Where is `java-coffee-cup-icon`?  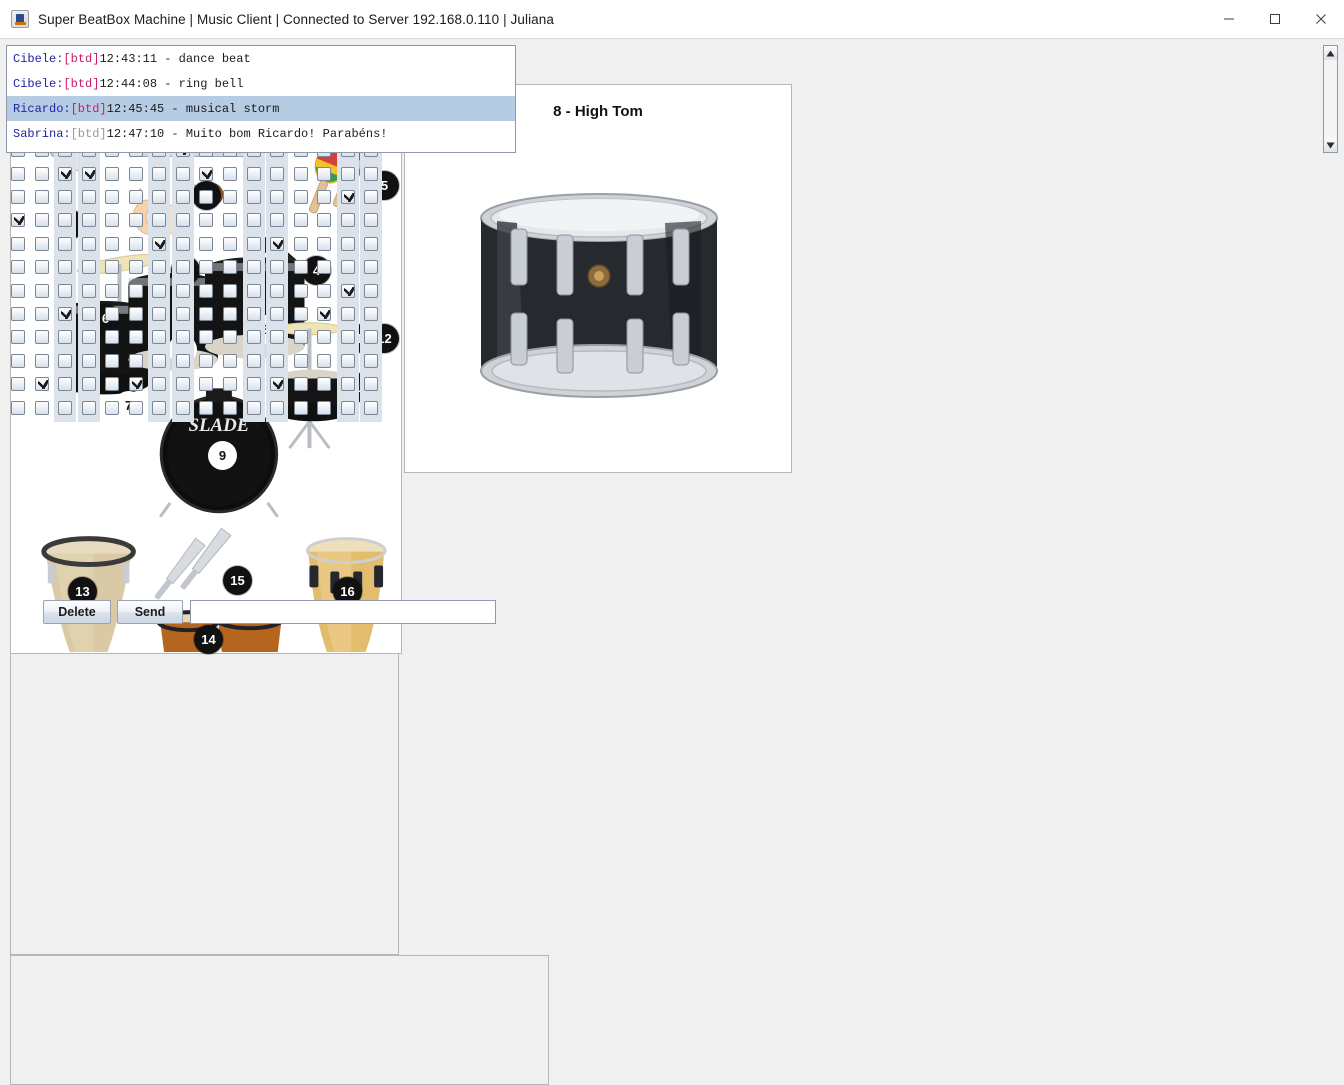
java-coffee-cup-icon is located at coordinates (20, 19).